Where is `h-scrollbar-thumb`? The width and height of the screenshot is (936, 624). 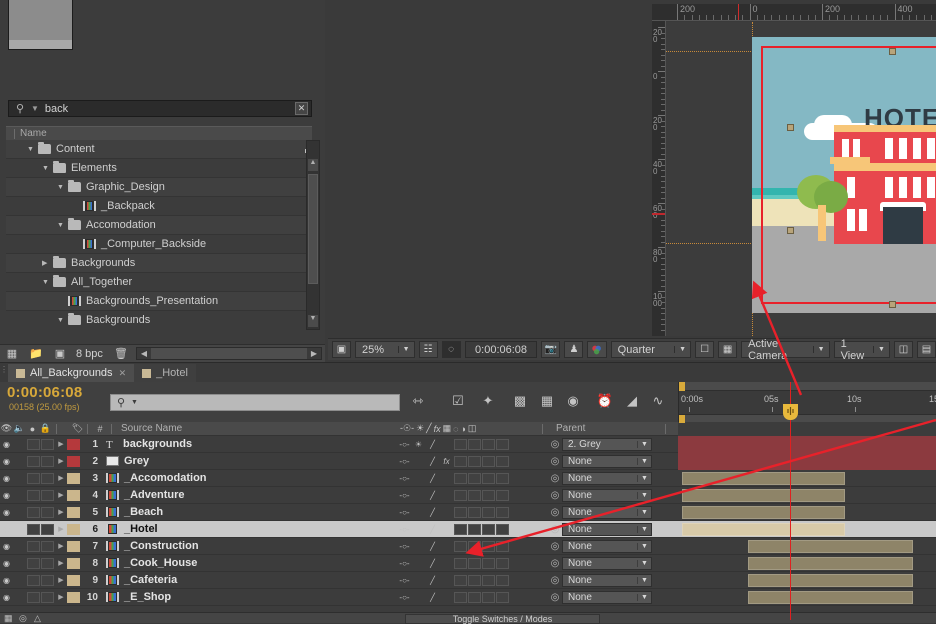
h-scrollbar-thumb is located at coordinates (228, 353).